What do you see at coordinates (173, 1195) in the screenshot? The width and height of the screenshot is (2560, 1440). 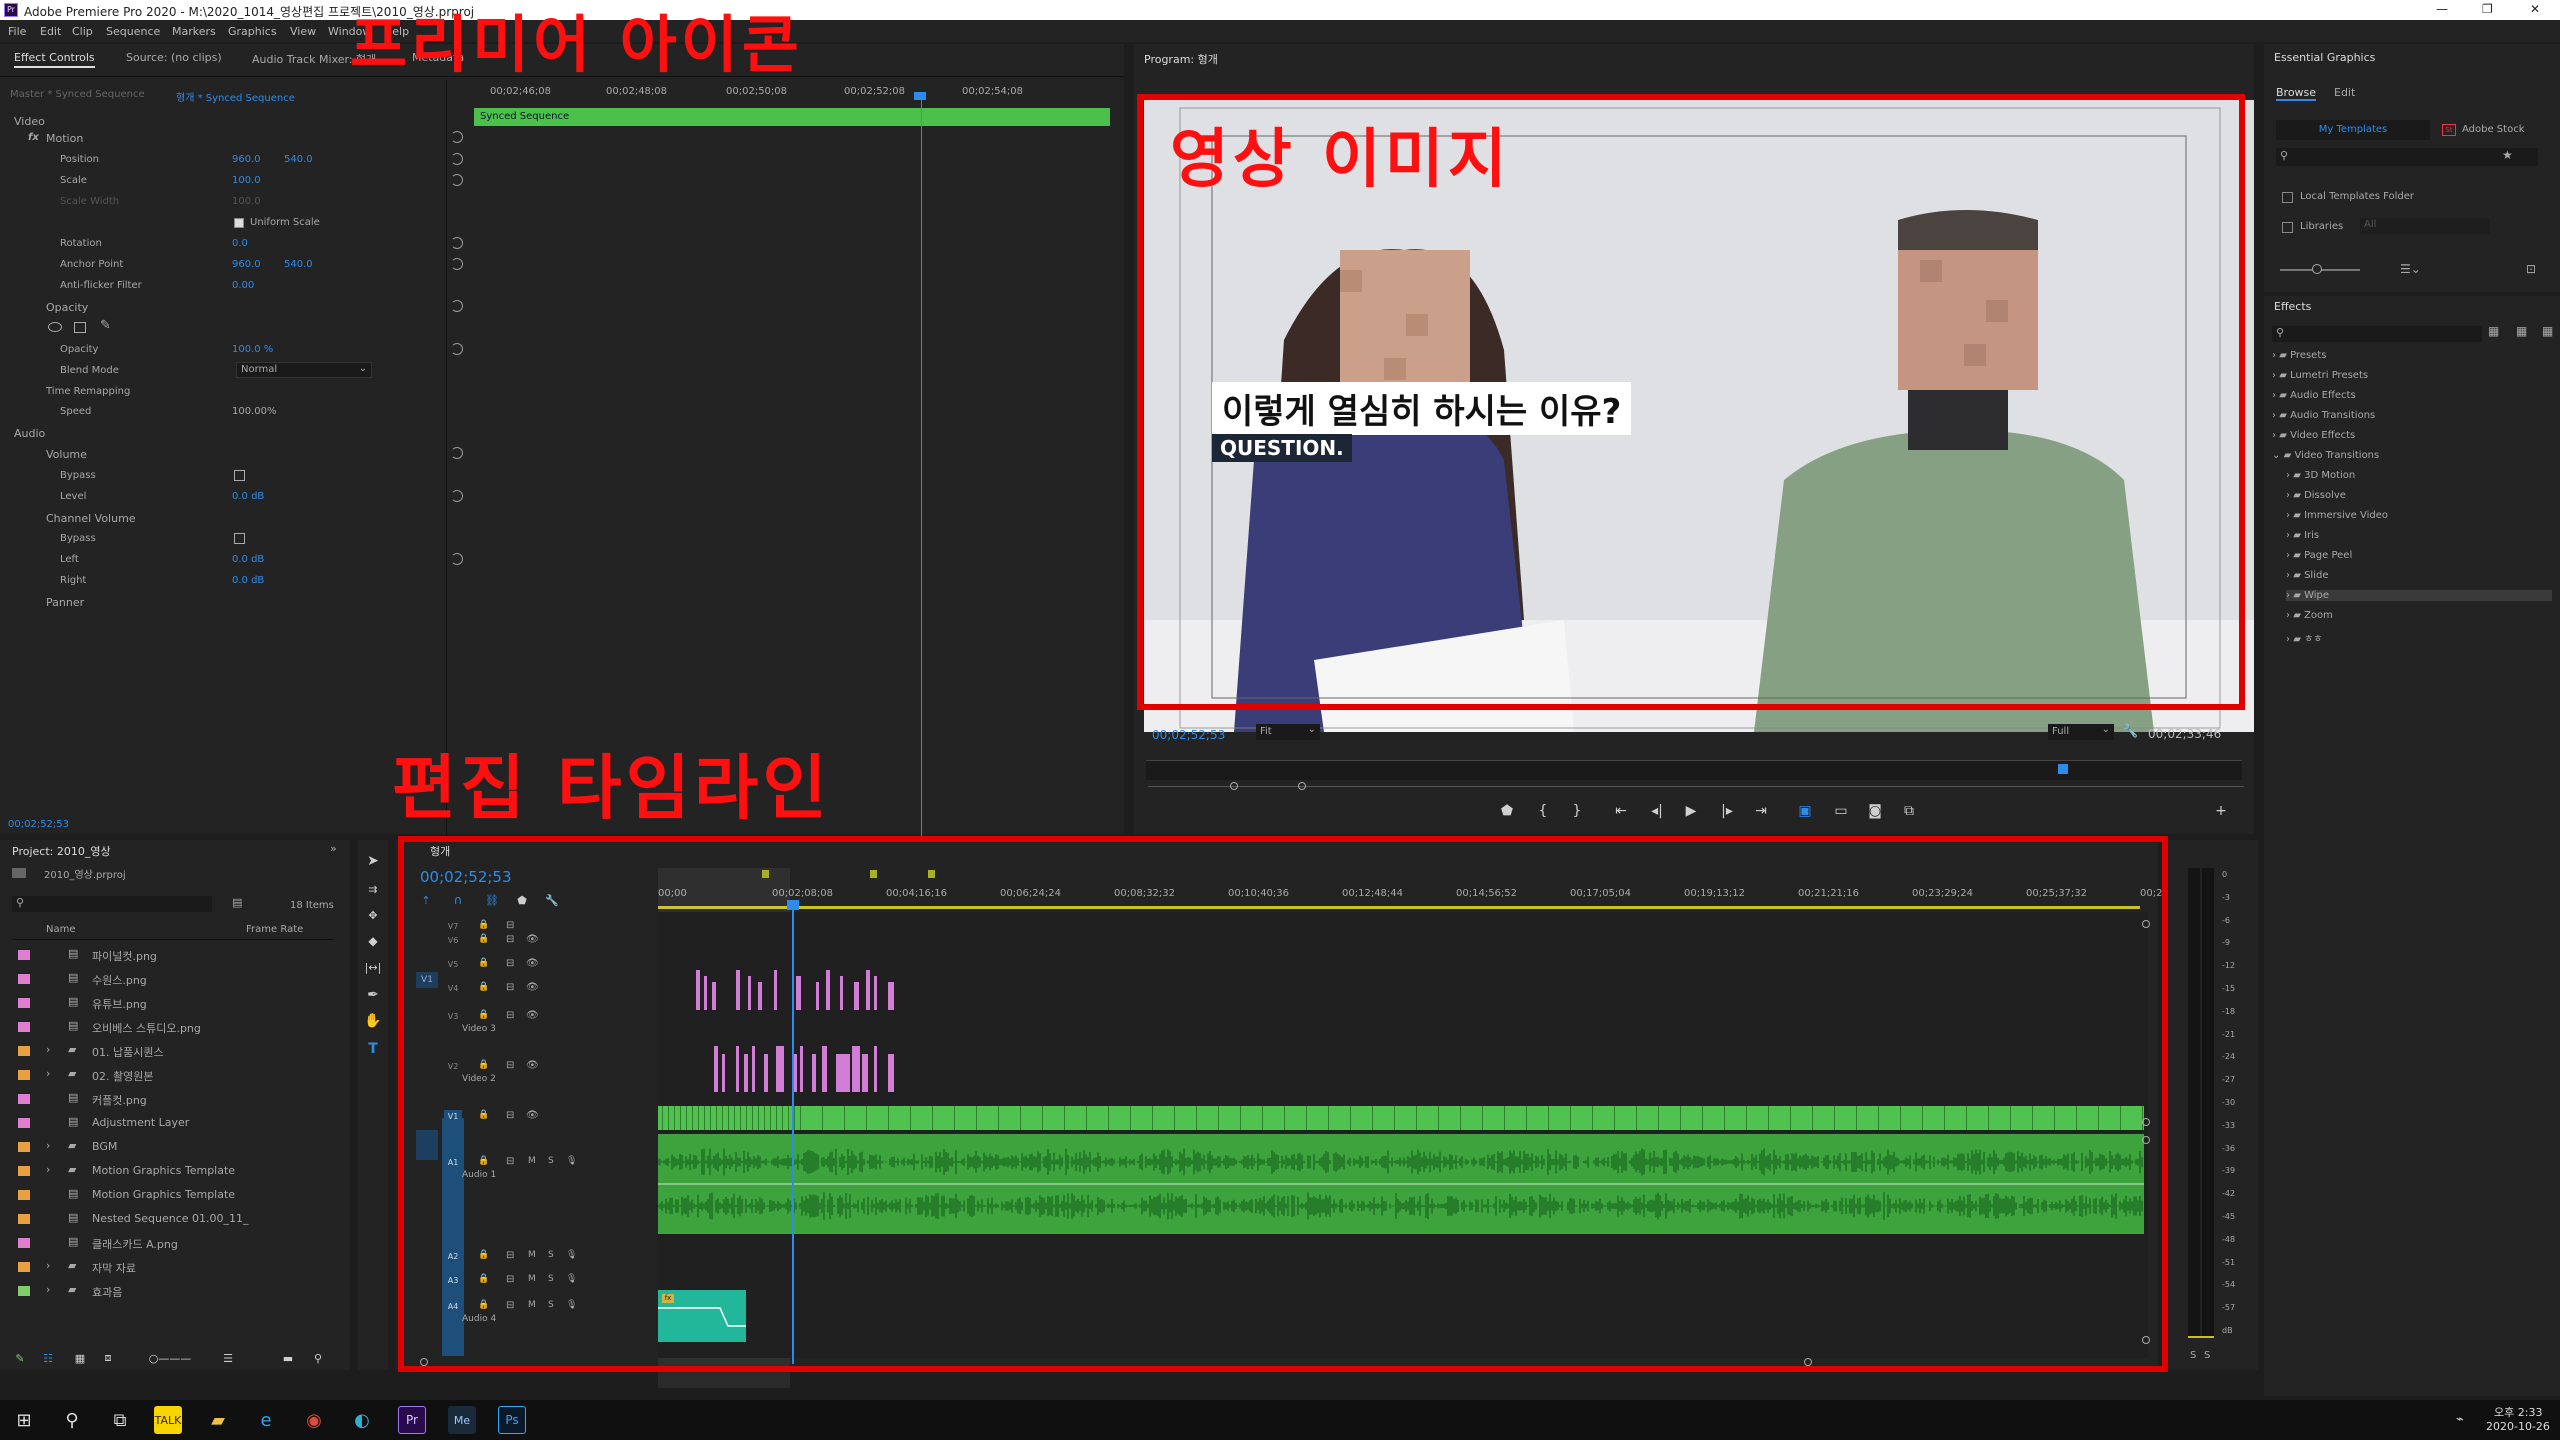 I see `project-item: ▤ Motion Graphics Template` at bounding box center [173, 1195].